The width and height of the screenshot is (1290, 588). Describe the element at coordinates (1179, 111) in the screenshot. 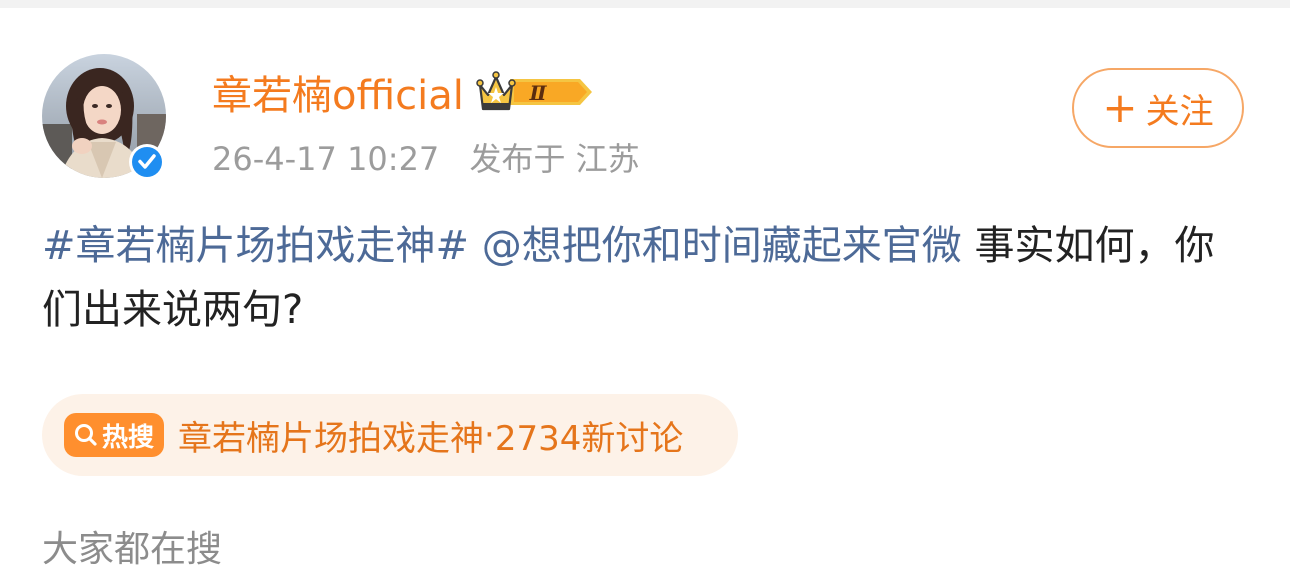

I see `follow-label: 关注` at that location.